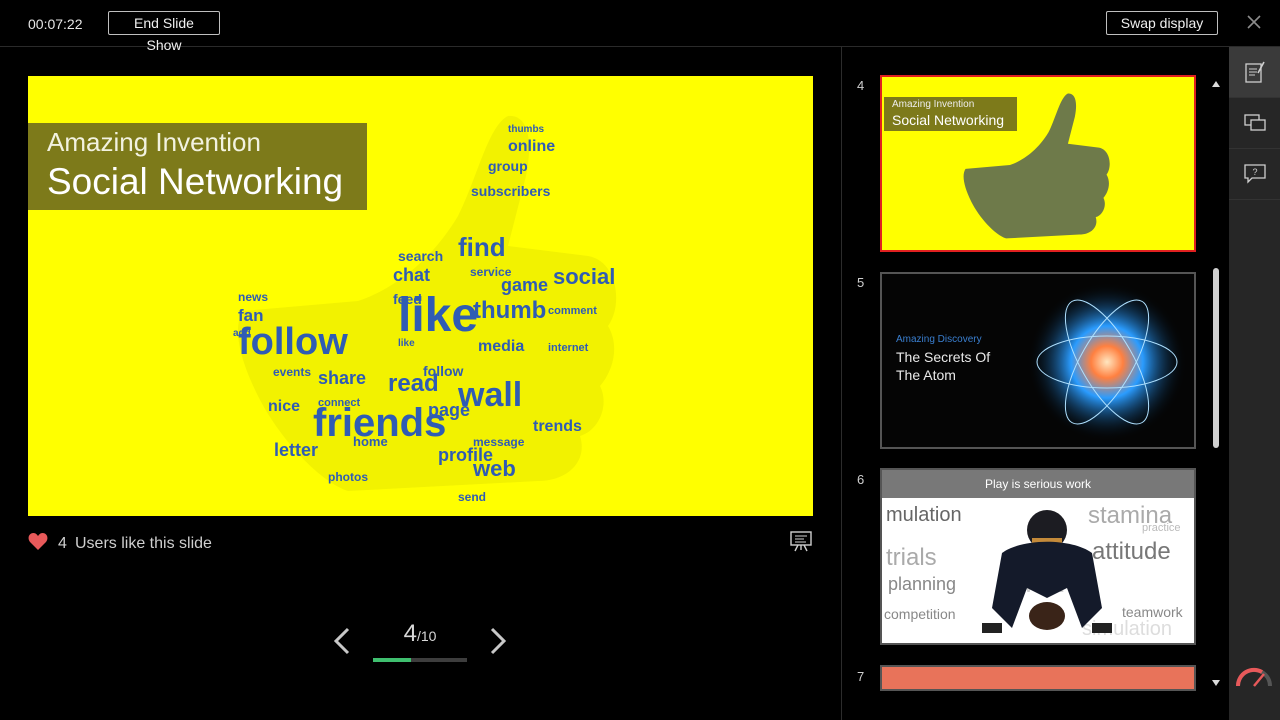 This screenshot has width=1280, height=720. I want to click on word-cloud-word: letter, so click(296, 450).